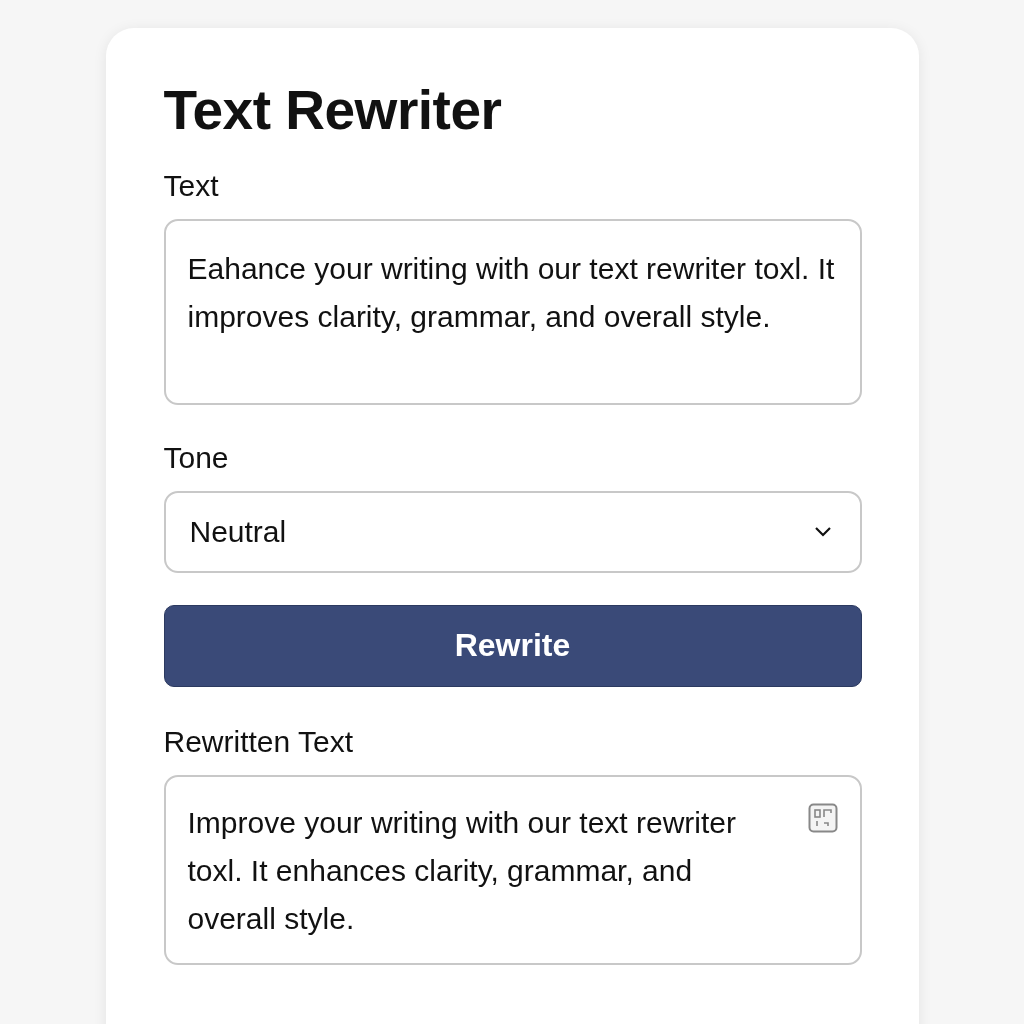  What do you see at coordinates (259, 741) in the screenshot?
I see `field-label: Rewritten Text` at bounding box center [259, 741].